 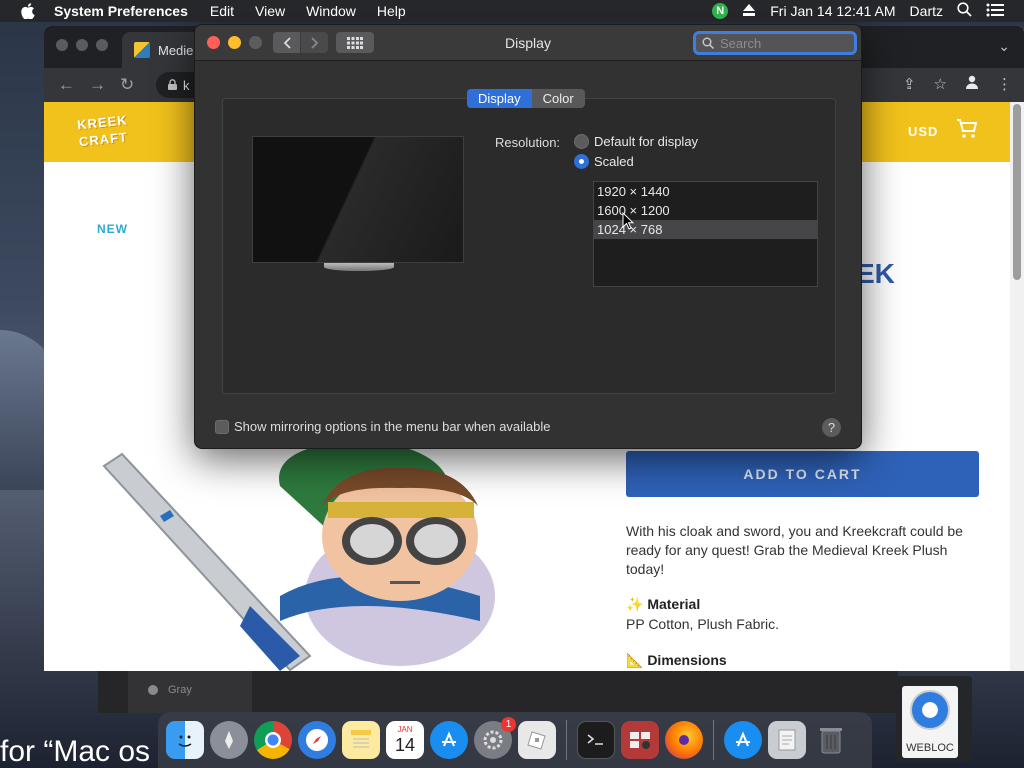 I want to click on radio-scaled-button, so click(x=581, y=161).